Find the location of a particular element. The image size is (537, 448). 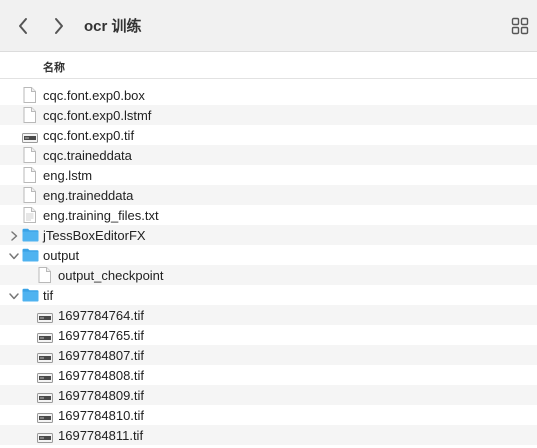

file-row: 1697784811.tif is located at coordinates (268, 435).